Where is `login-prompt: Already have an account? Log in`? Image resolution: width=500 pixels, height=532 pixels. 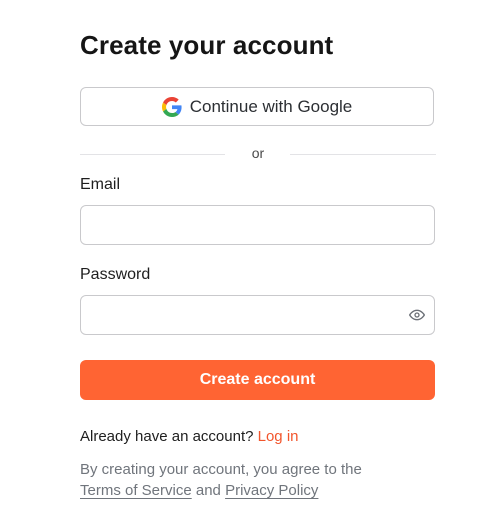
login-prompt: Already have an account? Log in is located at coordinates (189, 436).